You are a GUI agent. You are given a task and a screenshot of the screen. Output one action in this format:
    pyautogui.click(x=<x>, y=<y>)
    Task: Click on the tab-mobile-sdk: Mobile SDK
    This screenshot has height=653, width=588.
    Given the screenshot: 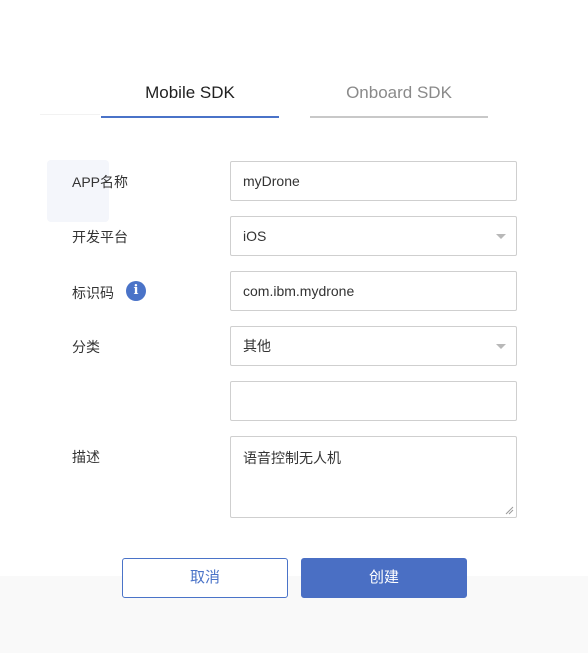 What is the action you would take?
    pyautogui.click(x=190, y=99)
    